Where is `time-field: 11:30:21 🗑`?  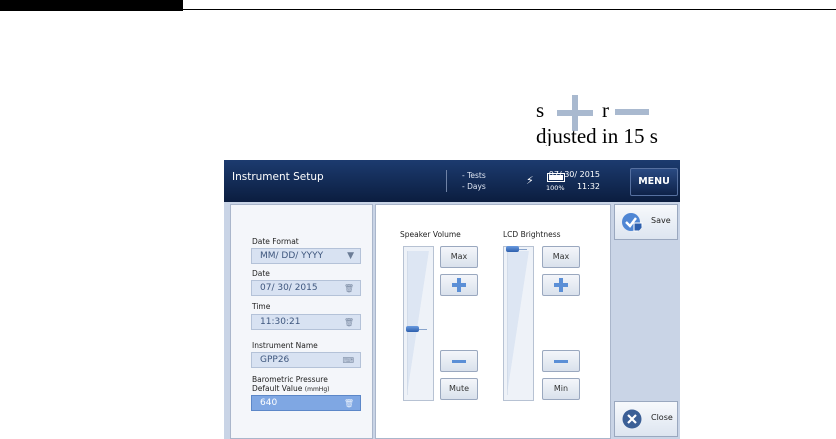
time-field: 11:30:21 🗑 is located at coordinates (306, 322).